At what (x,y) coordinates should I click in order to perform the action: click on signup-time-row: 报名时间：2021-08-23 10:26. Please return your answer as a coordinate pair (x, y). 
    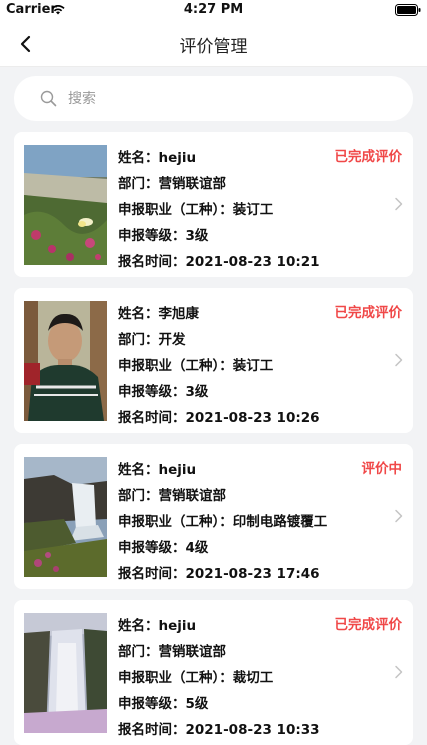
    Looking at the image, I should click on (219, 418).